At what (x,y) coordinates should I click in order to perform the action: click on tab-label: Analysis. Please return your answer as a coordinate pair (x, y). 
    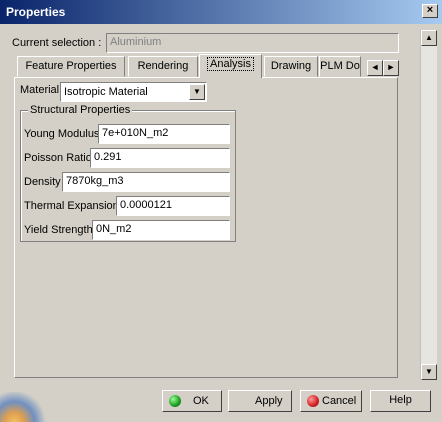
    Looking at the image, I should click on (230, 64).